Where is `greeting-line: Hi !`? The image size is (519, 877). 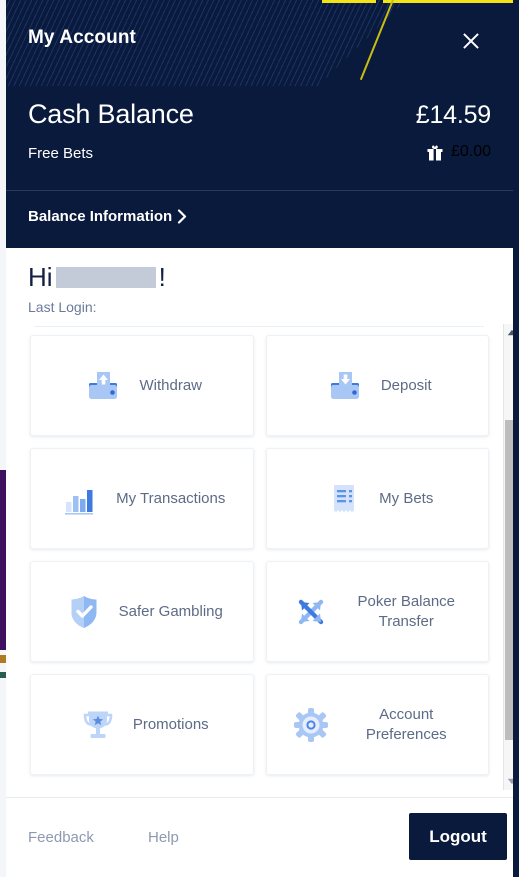
greeting-line: Hi ! is located at coordinates (270, 278).